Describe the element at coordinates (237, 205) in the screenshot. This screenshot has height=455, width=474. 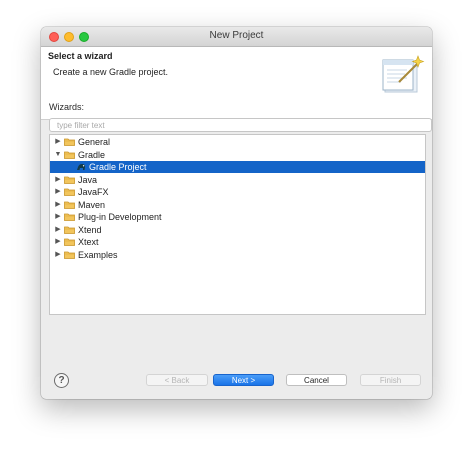
I see `tree-item: ▶ Maven` at that location.